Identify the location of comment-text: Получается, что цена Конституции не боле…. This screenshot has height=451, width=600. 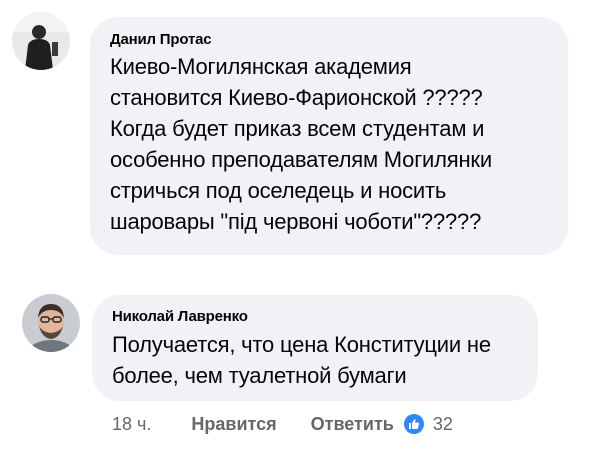
(316, 360).